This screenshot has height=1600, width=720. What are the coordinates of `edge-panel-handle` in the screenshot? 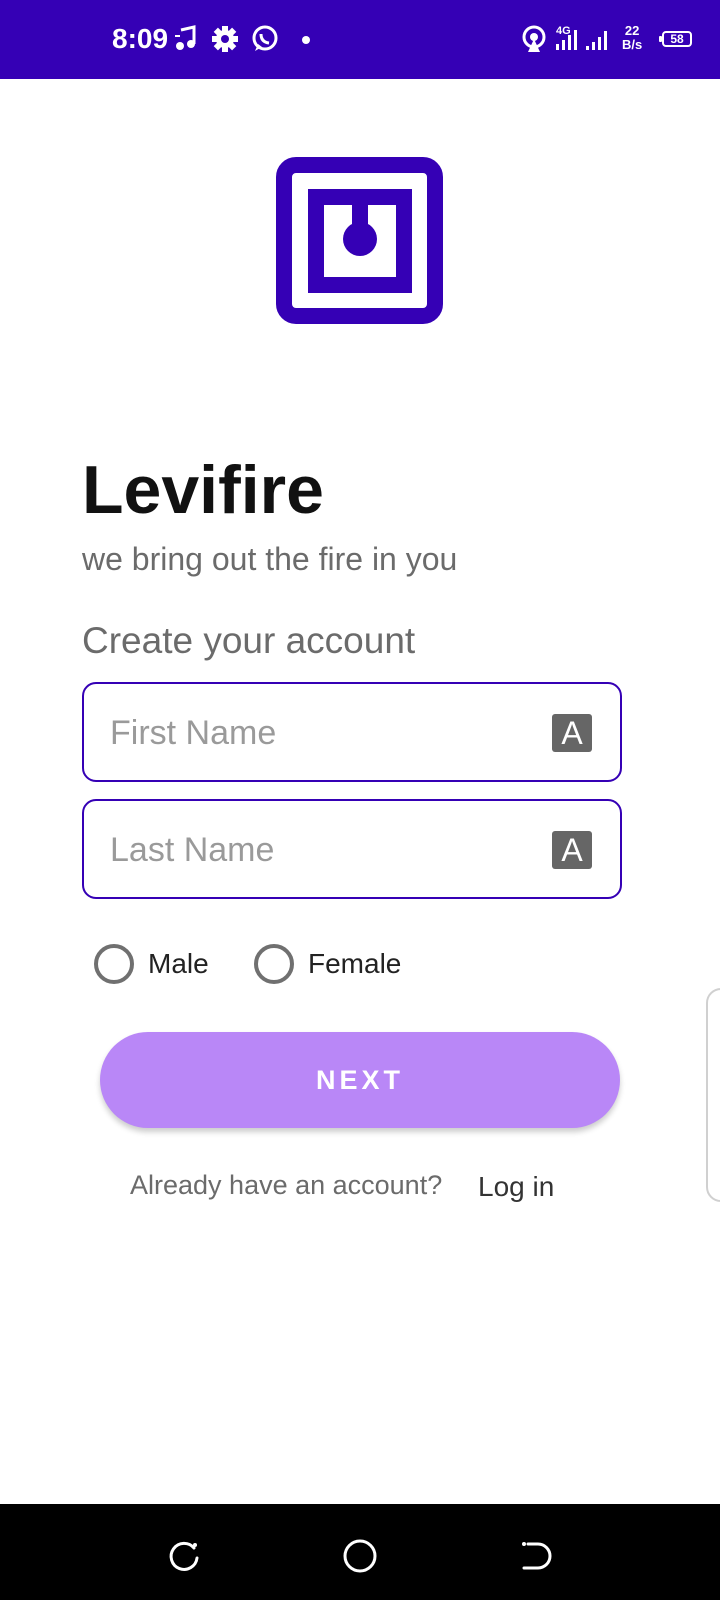 It's located at (713, 1095).